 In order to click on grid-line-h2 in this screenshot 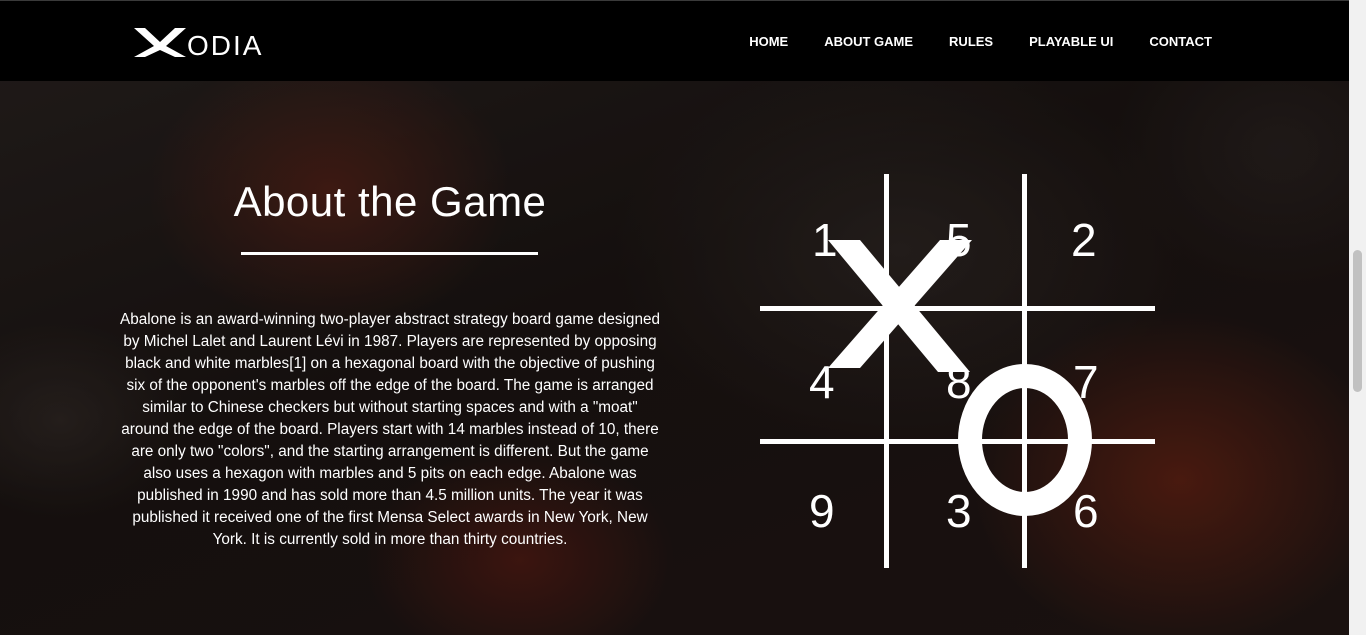, I will do `click(957, 441)`.